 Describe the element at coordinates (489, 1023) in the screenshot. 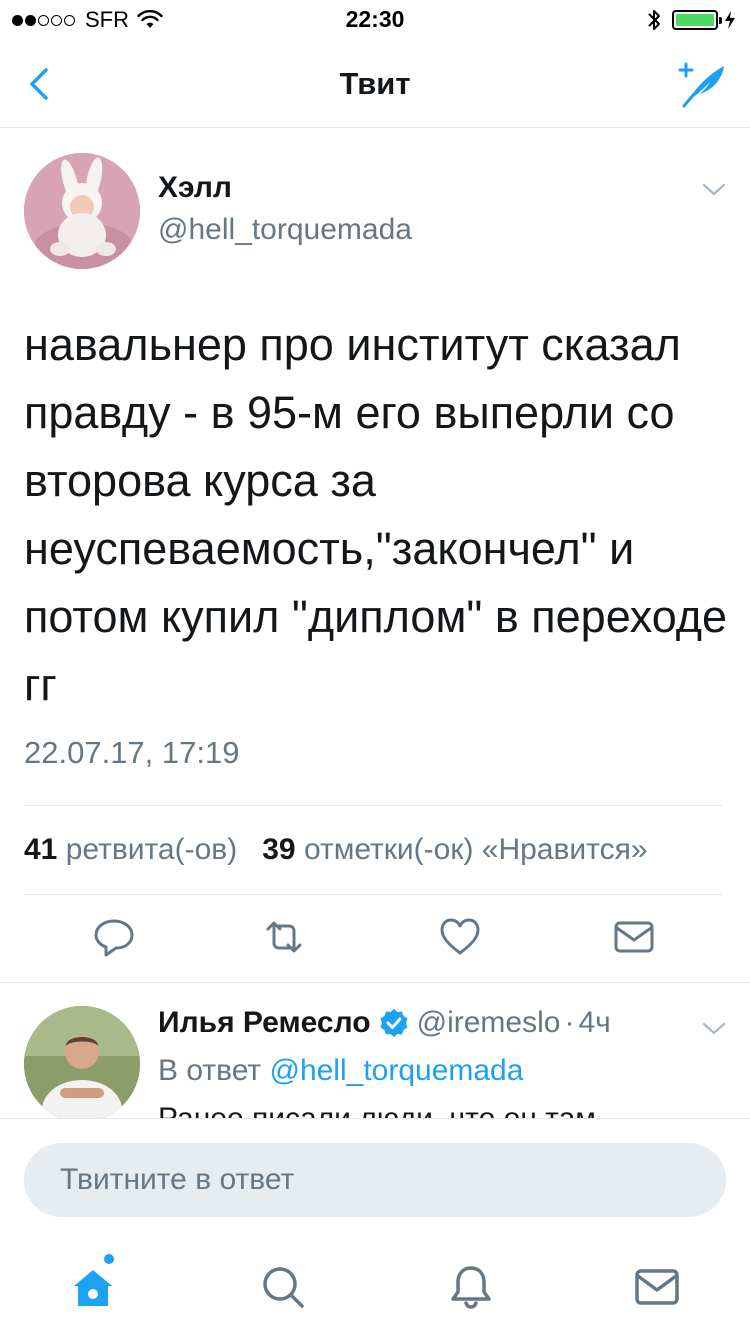

I see `reply-author-handle: @iremeslo` at that location.